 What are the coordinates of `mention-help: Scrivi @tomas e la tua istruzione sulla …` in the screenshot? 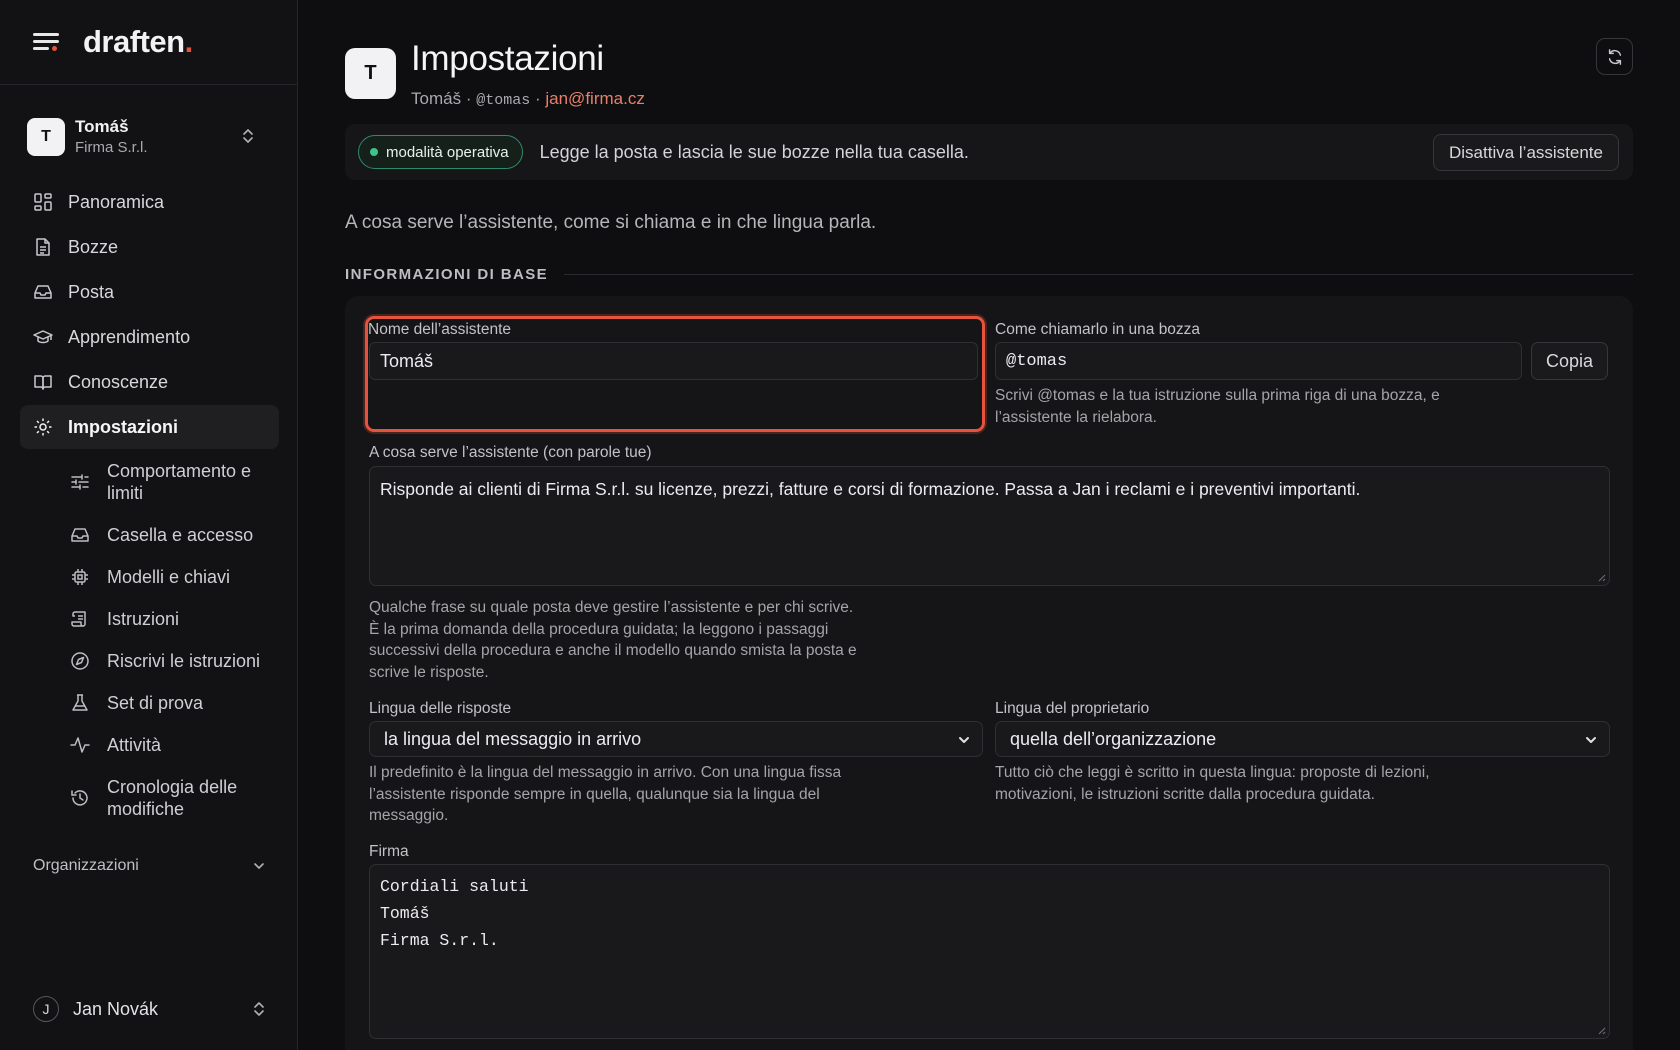 It's located at (1217, 406).